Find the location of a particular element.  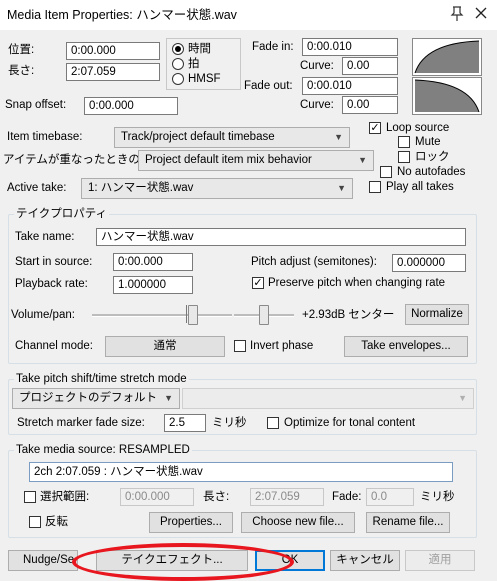

fade-out-curve-label: Curve: is located at coordinates (317, 105).